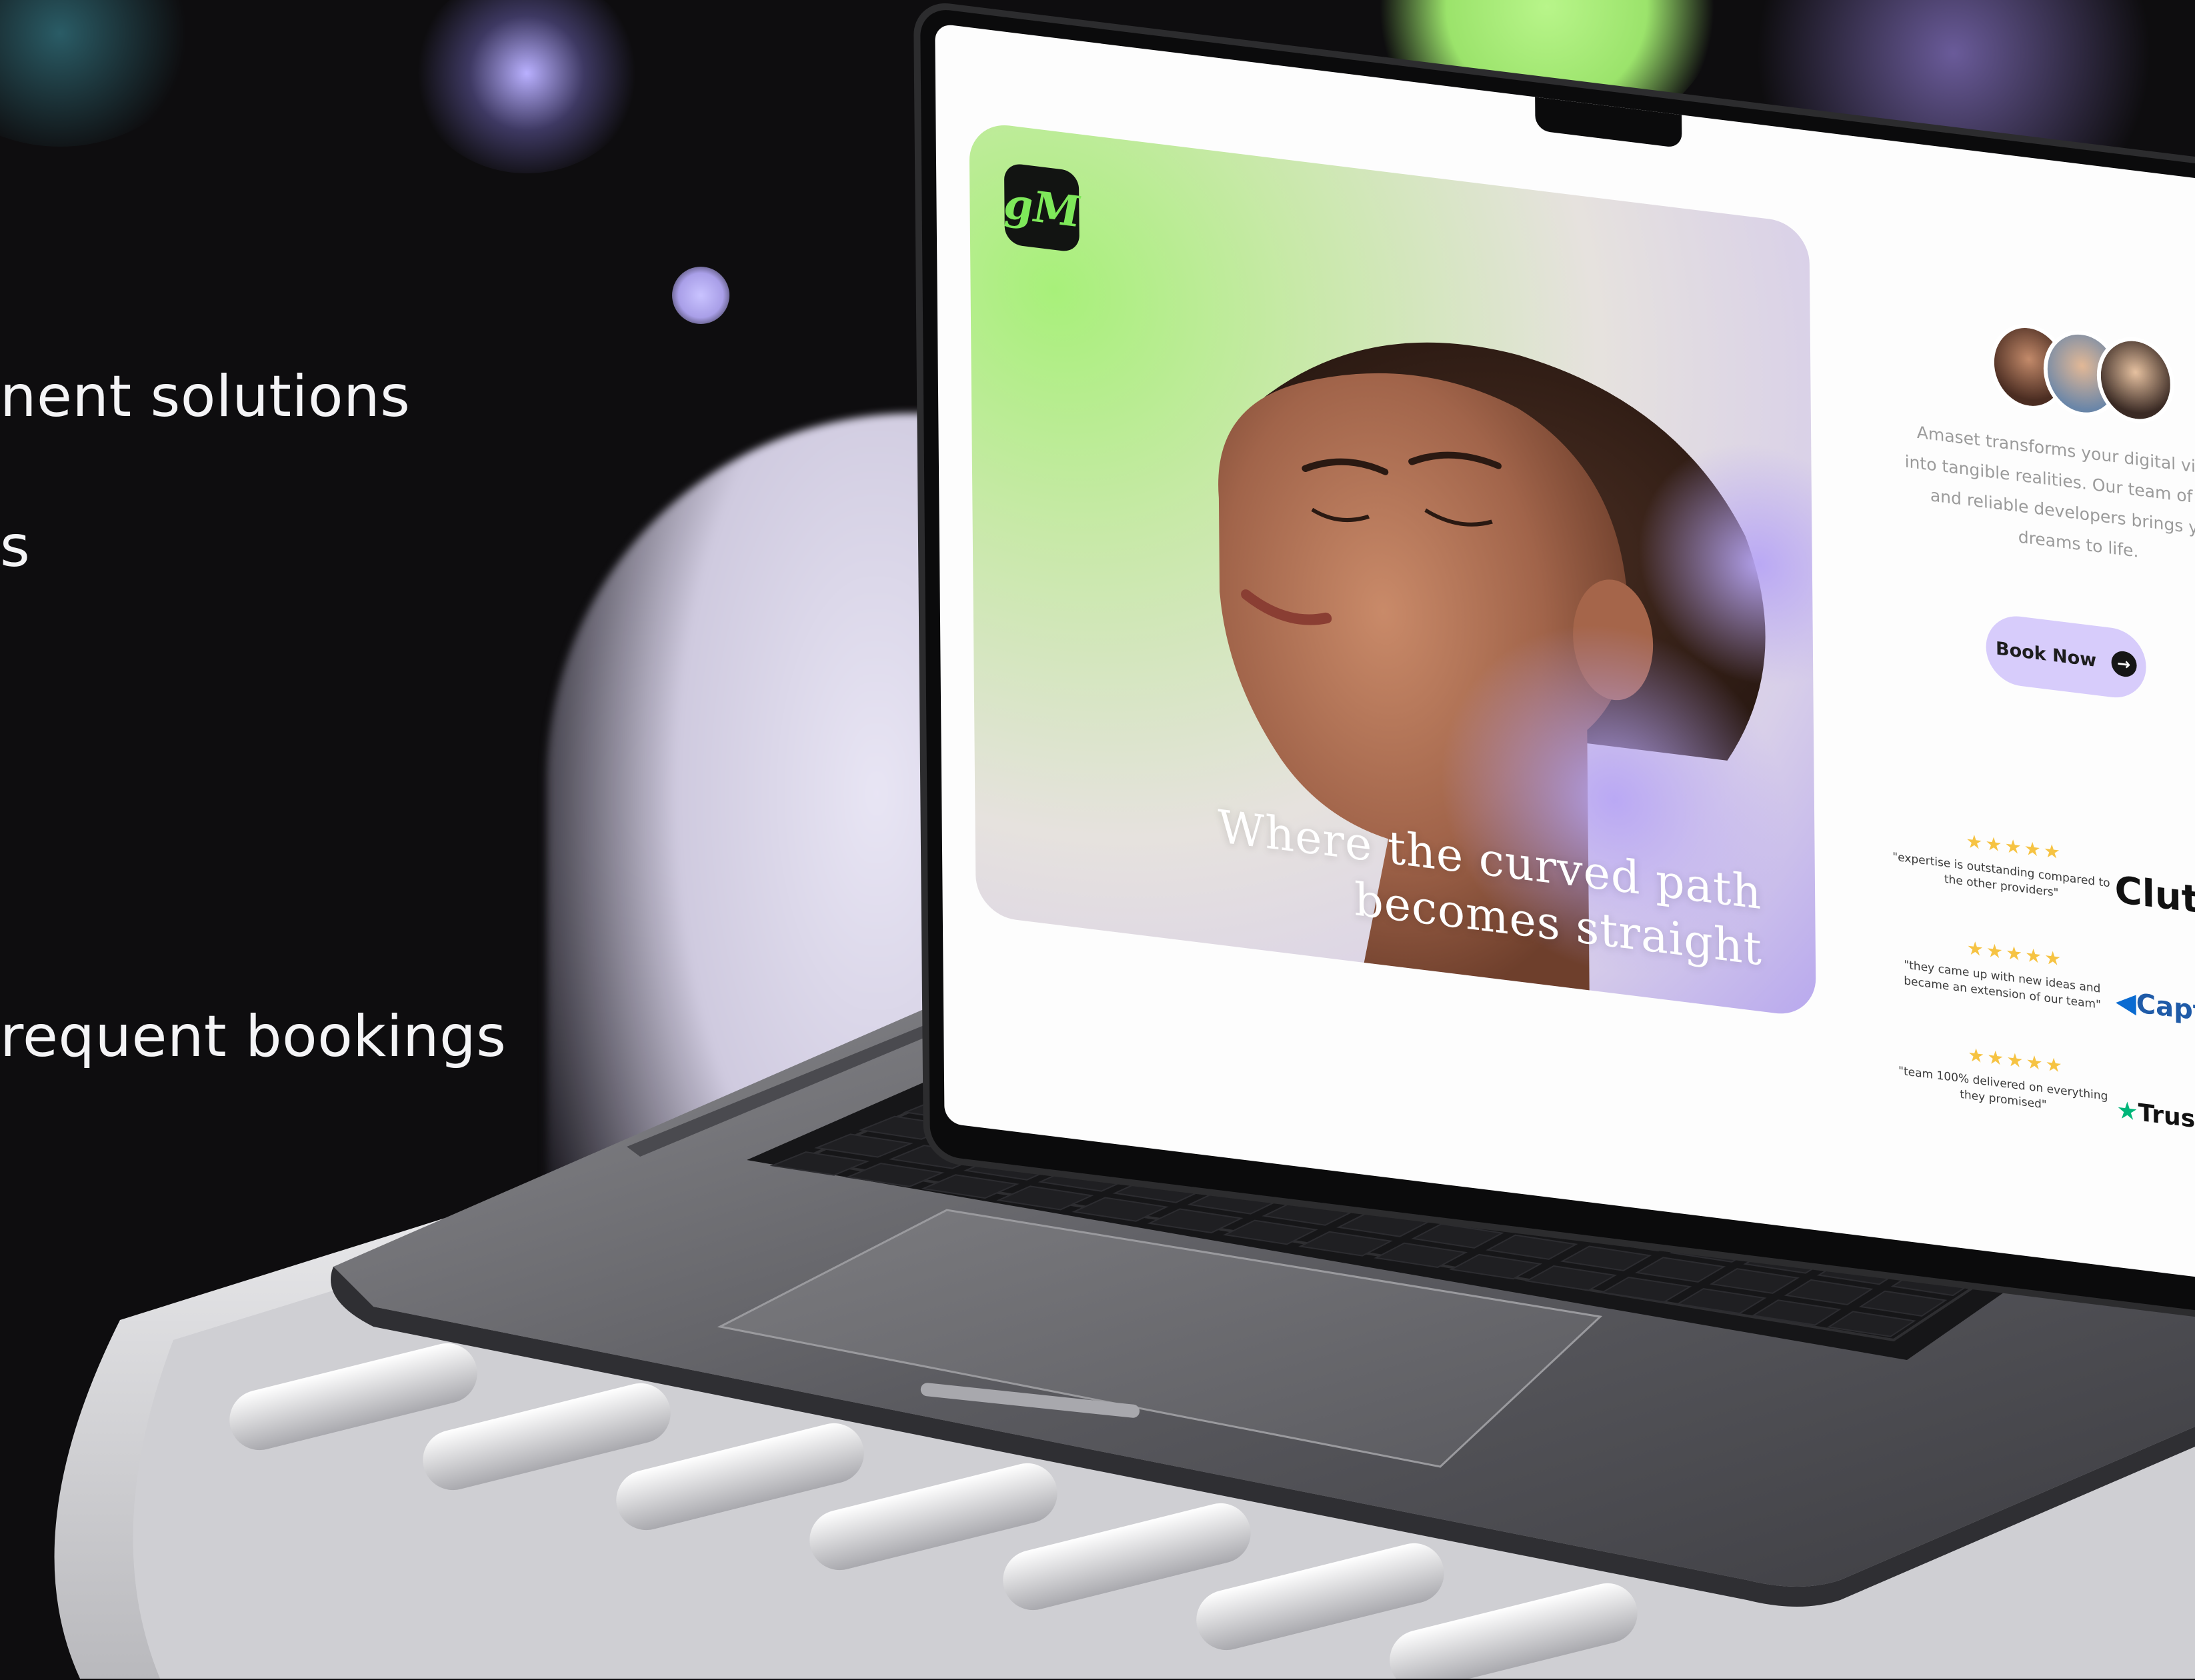  I want to click on trustpilot-label: Trustpilot, so click(2166, 1121).